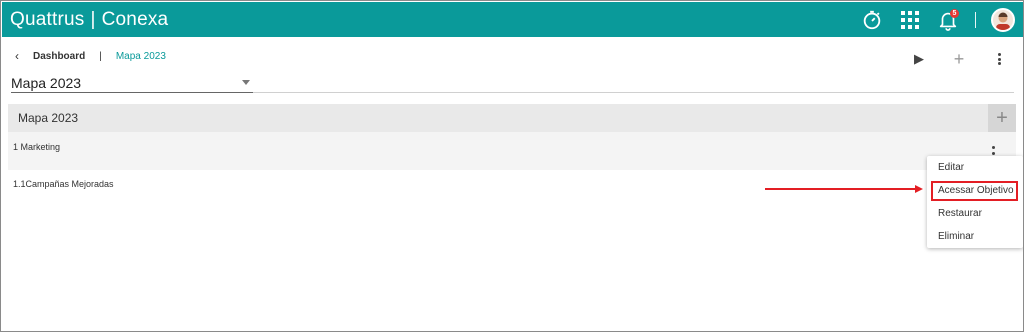  Describe the element at coordinates (1002, 118) in the screenshot. I see `add-objective-button: +` at that location.